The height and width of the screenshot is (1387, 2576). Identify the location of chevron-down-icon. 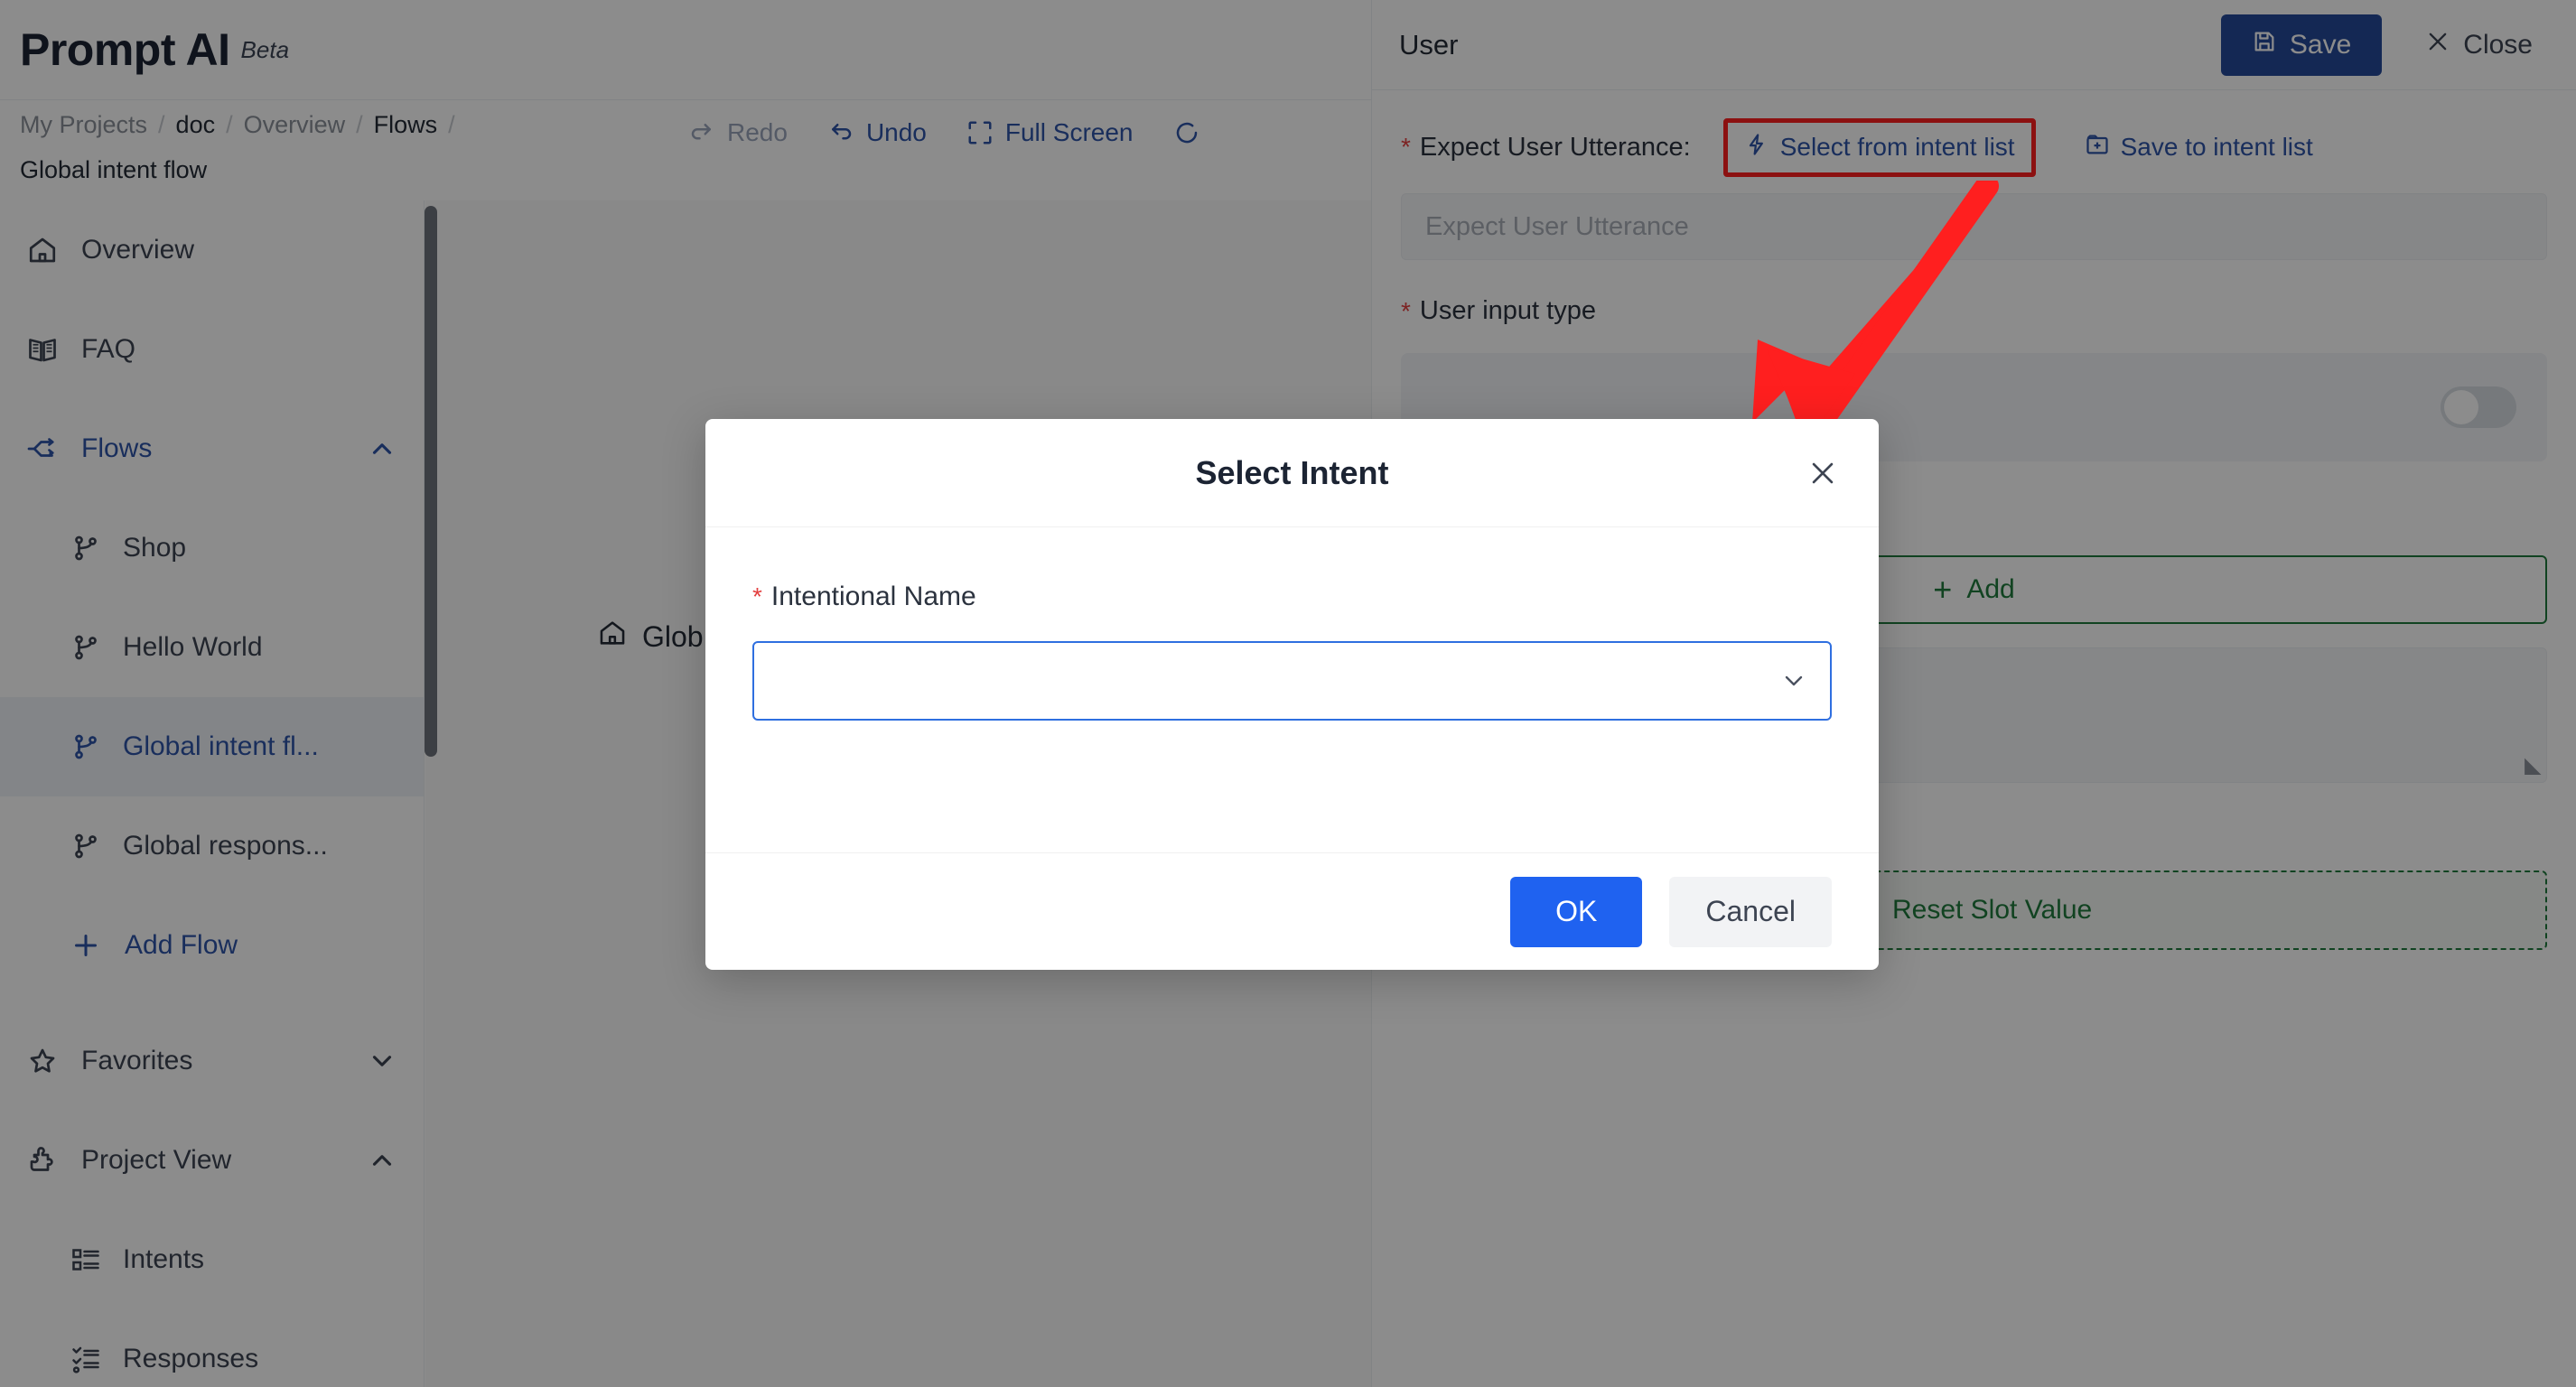
(1793, 680).